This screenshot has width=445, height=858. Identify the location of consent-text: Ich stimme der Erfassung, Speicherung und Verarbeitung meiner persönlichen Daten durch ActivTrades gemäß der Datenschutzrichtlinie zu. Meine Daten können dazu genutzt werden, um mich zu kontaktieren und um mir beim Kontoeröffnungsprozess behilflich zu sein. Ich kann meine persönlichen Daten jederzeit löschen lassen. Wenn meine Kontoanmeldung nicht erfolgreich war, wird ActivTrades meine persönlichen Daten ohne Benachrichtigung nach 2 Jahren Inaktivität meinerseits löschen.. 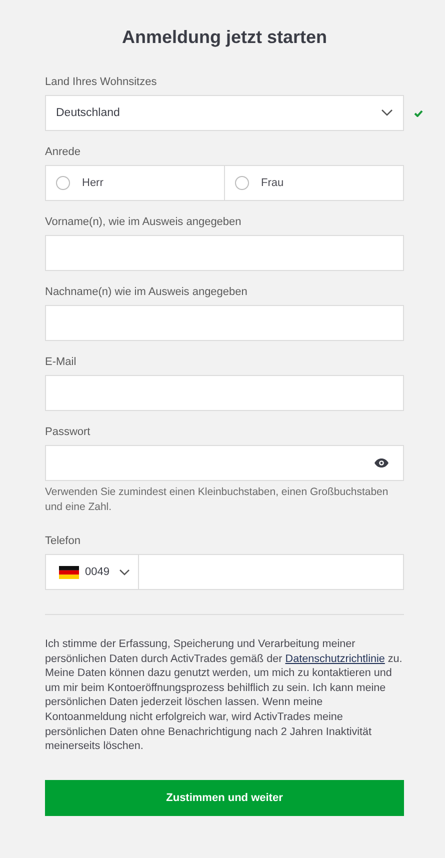
(224, 695).